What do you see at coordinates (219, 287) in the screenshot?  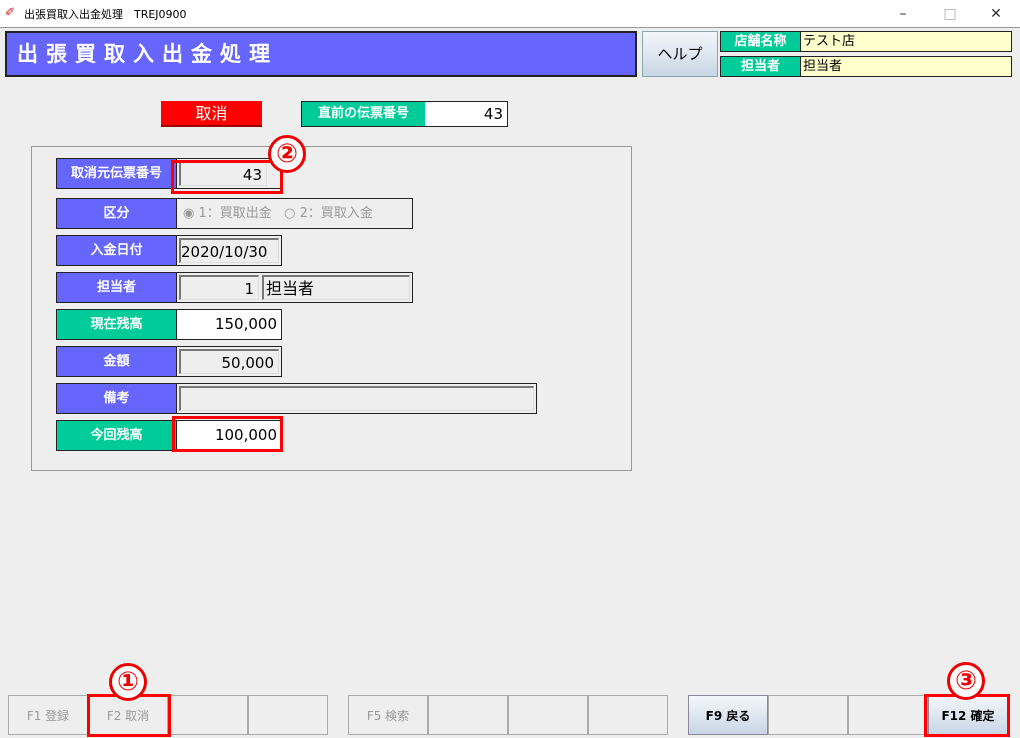 I see `staff-code-input: 1` at bounding box center [219, 287].